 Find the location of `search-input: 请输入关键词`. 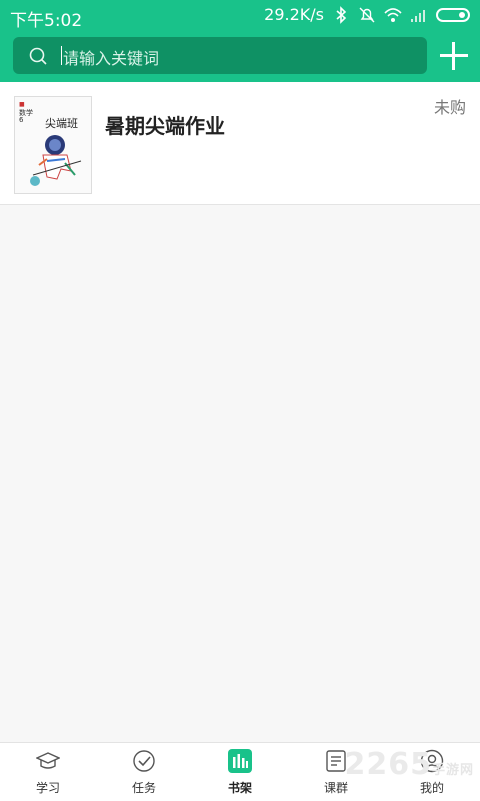

search-input: 请输入关键词 is located at coordinates (220, 55).